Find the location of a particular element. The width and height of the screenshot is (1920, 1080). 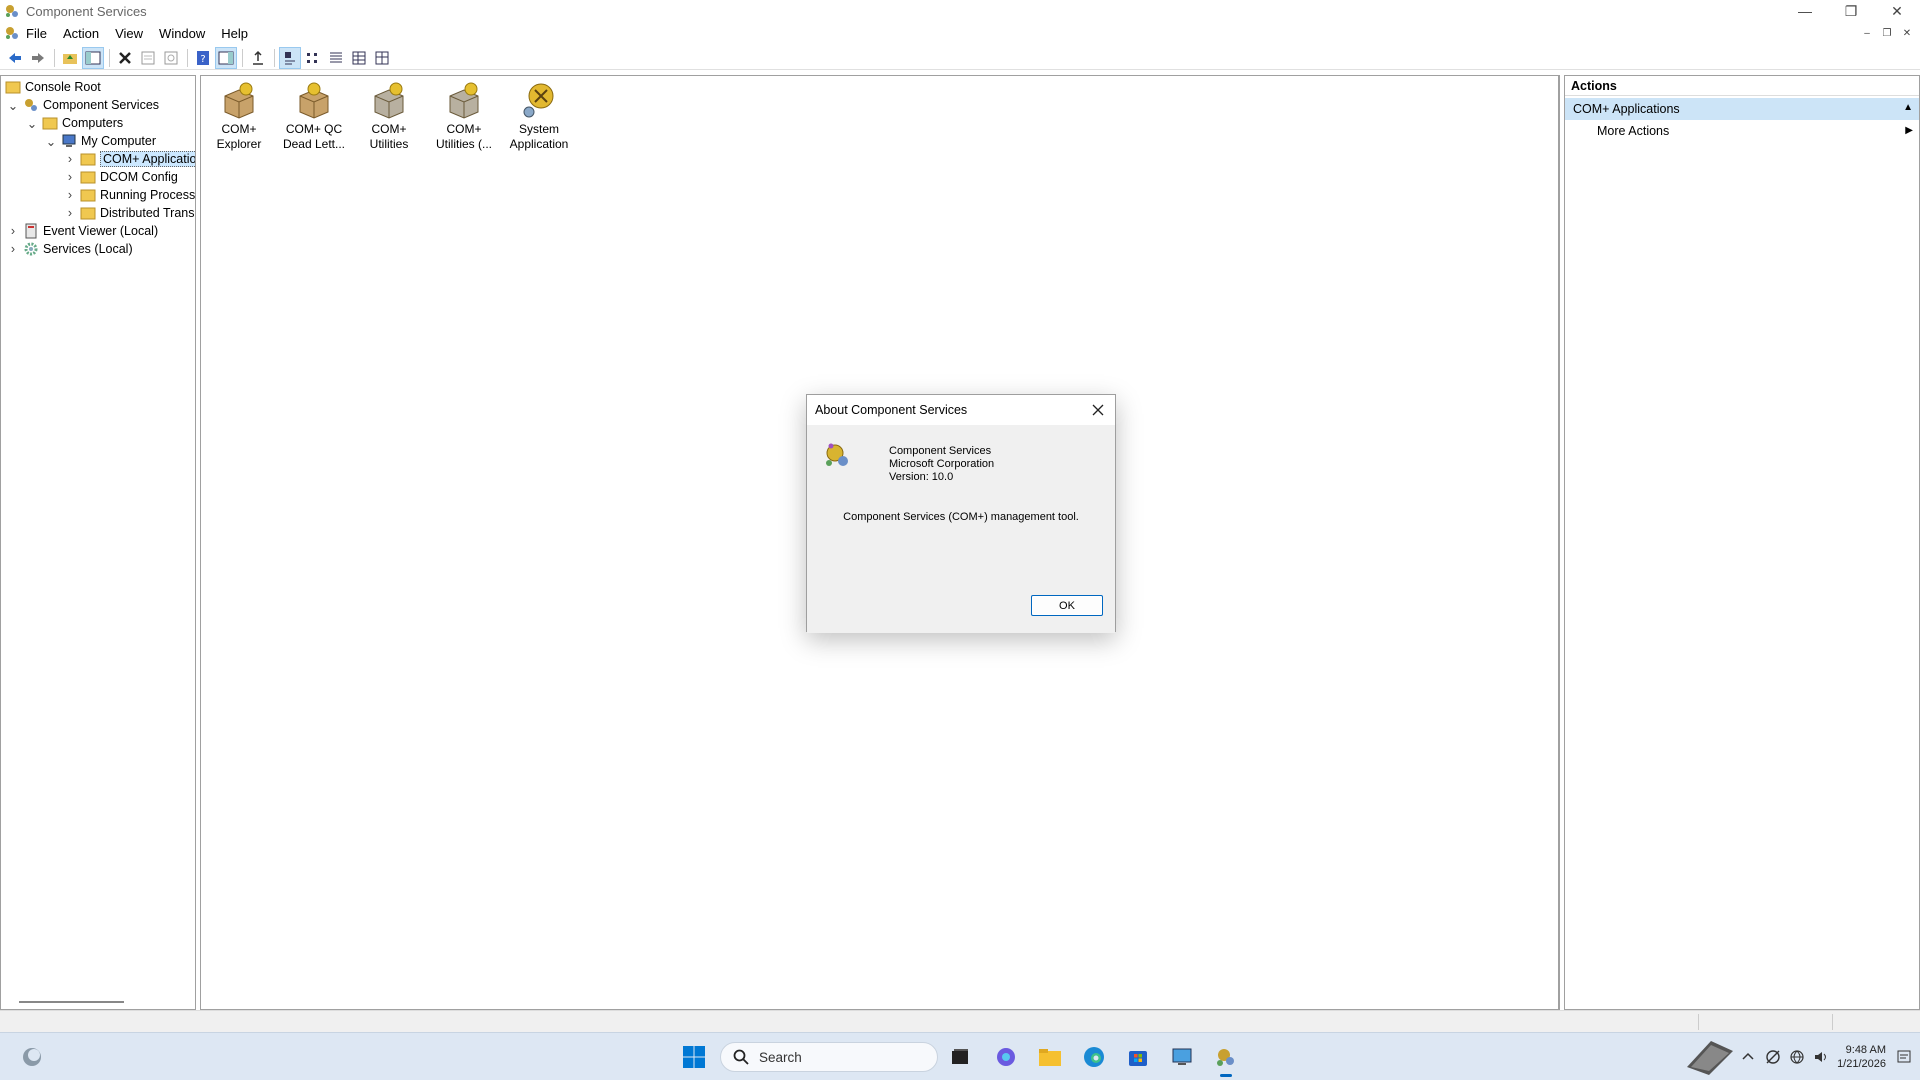

task-view-button is located at coordinates (960, 1057).